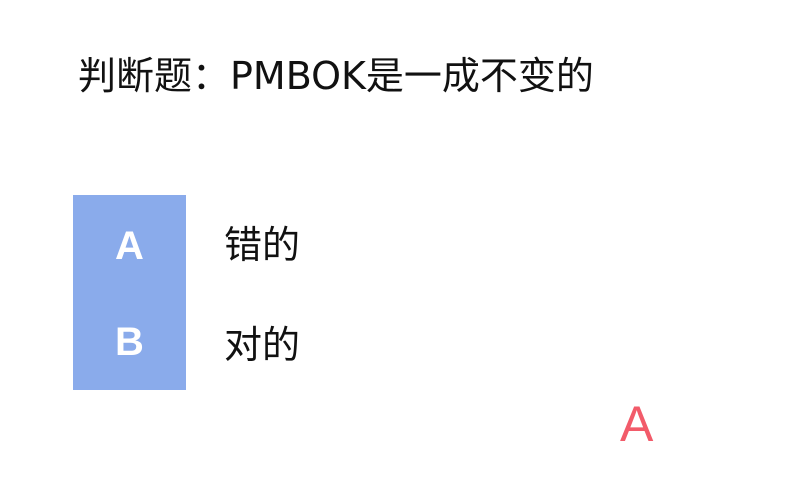 This screenshot has height=487, width=798. I want to click on option-b-text: 对的, so click(262, 345).